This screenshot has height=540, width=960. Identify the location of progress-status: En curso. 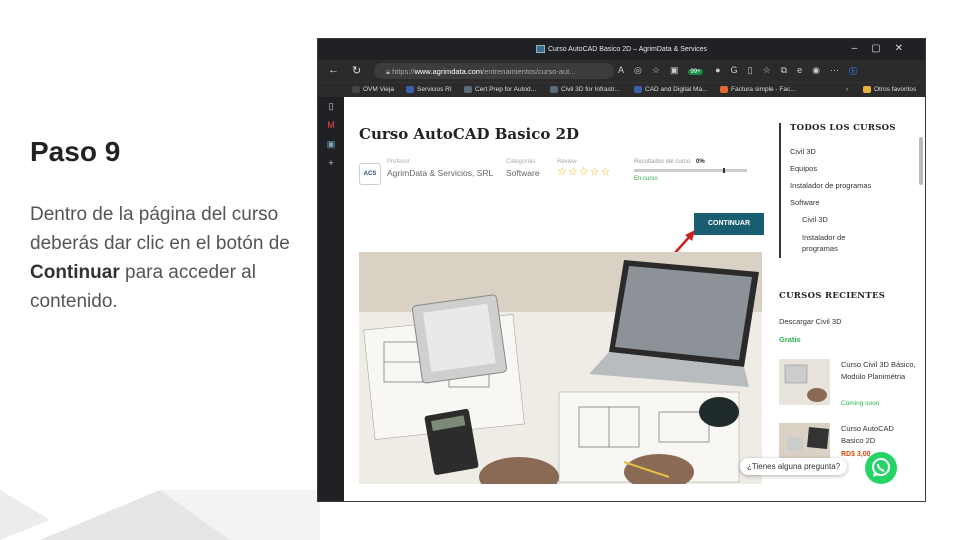
(646, 179).